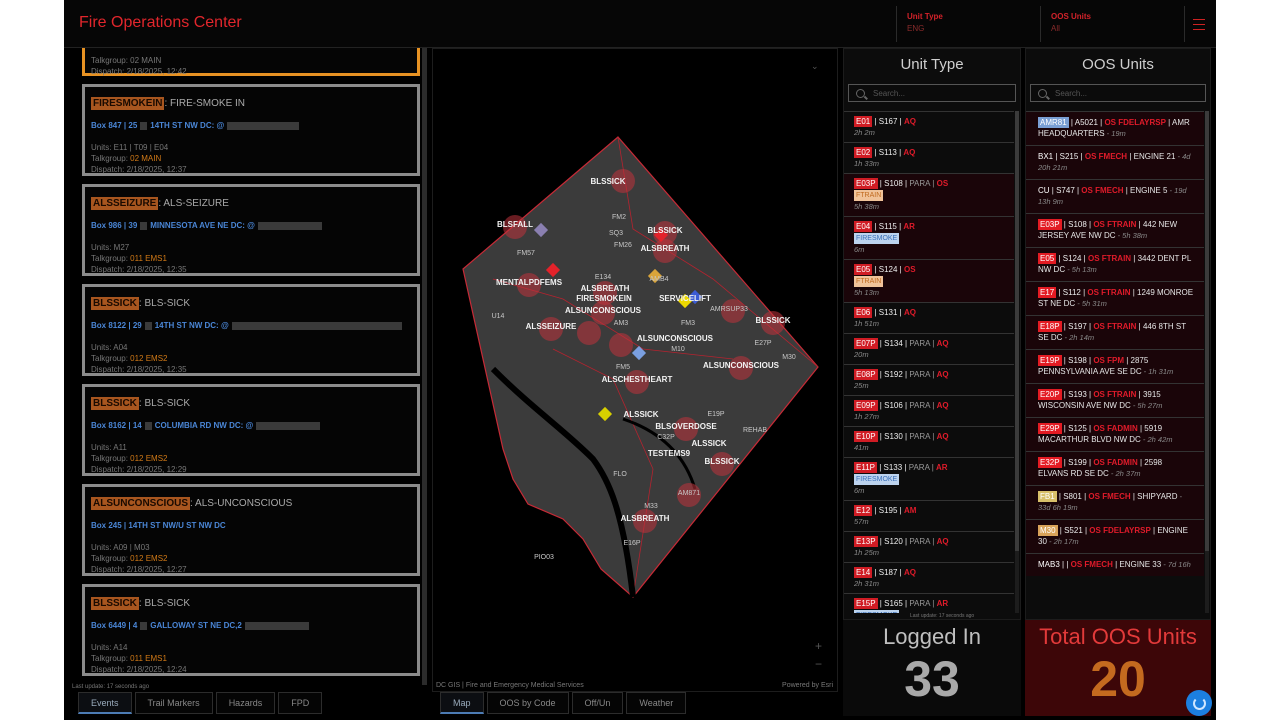  I want to click on oos-time: - 5h 13m, so click(1081, 269).